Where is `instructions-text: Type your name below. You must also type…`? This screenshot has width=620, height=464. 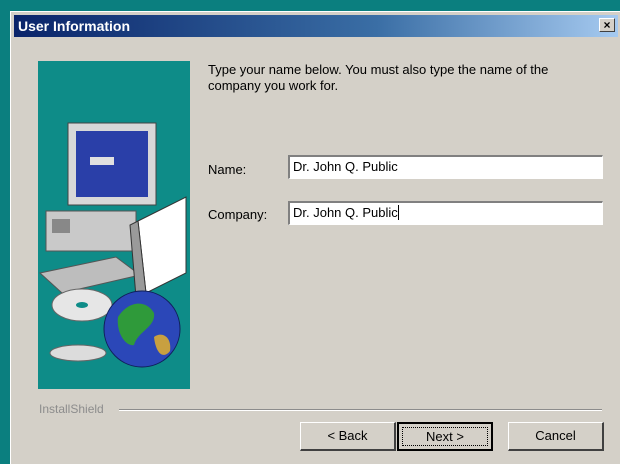 instructions-text: Type your name below. You must also type… is located at coordinates (378, 77).